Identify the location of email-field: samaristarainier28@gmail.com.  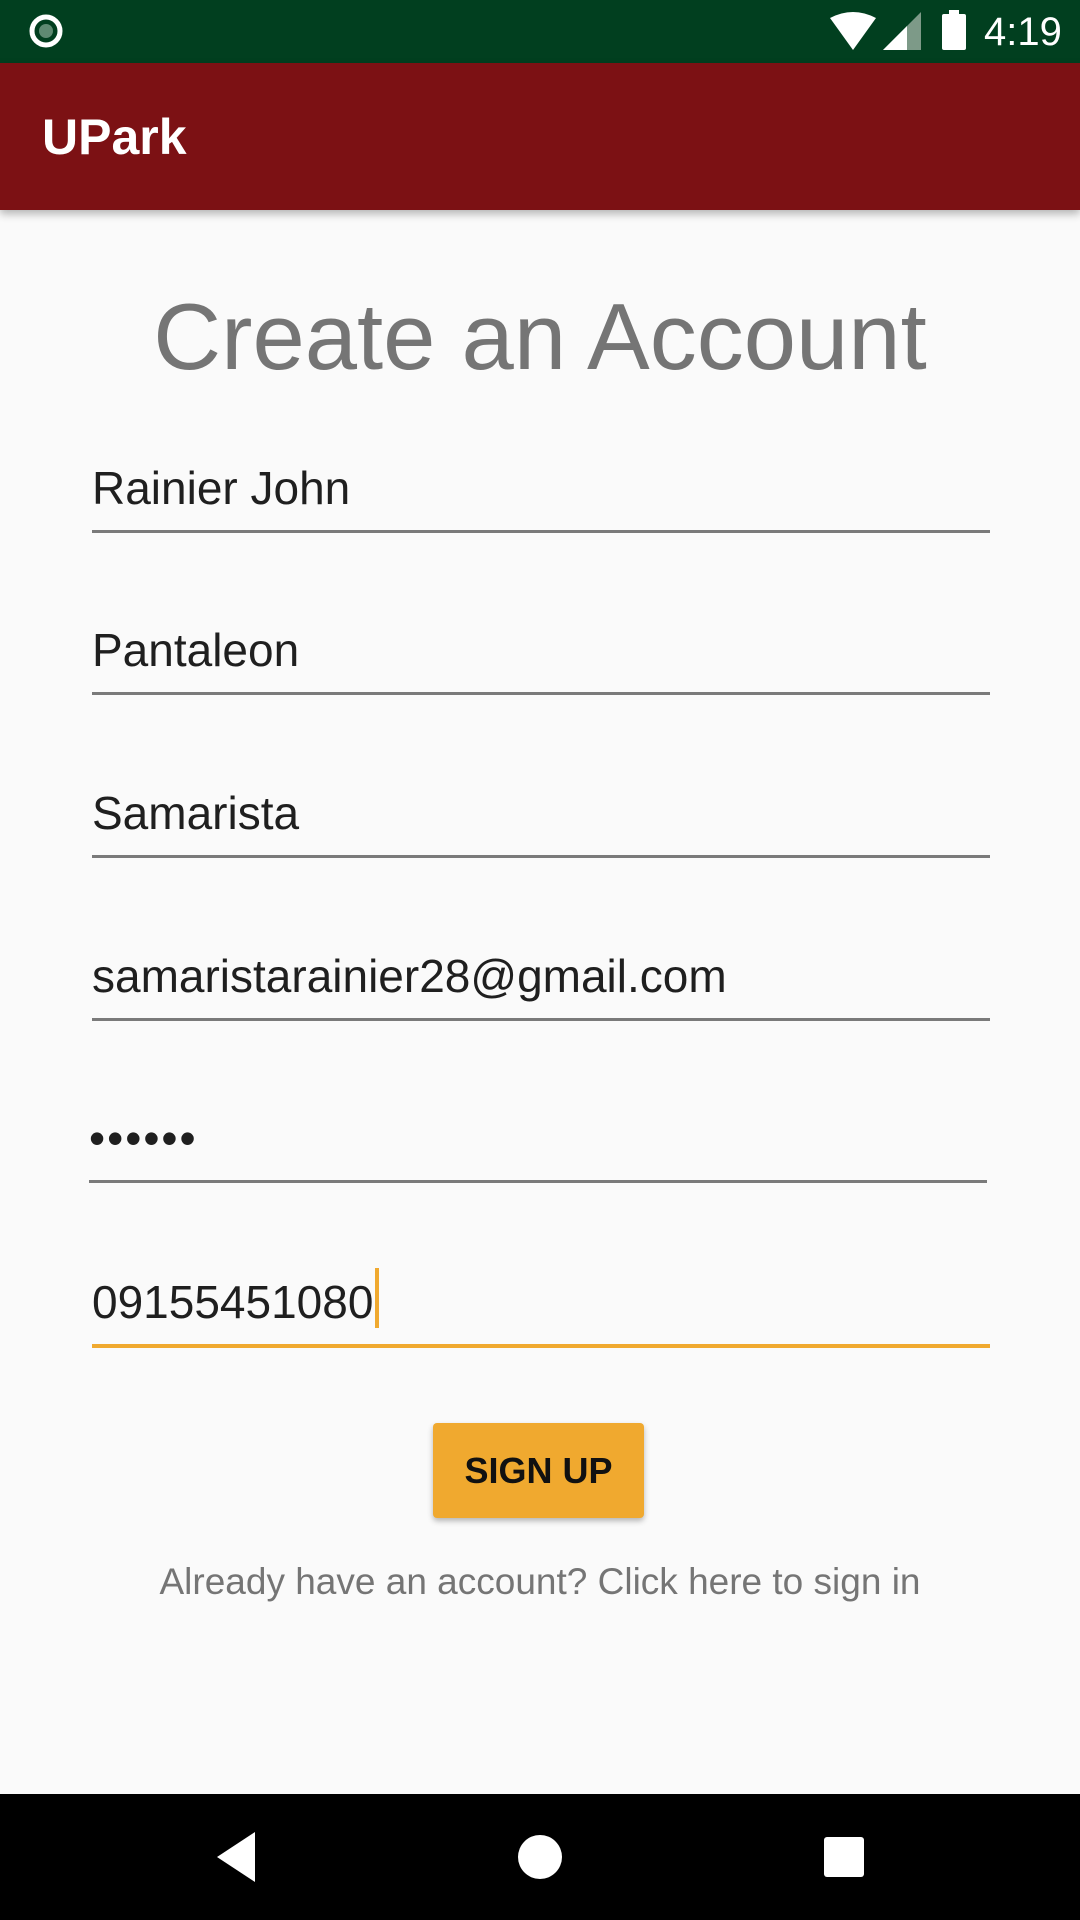
(541, 979).